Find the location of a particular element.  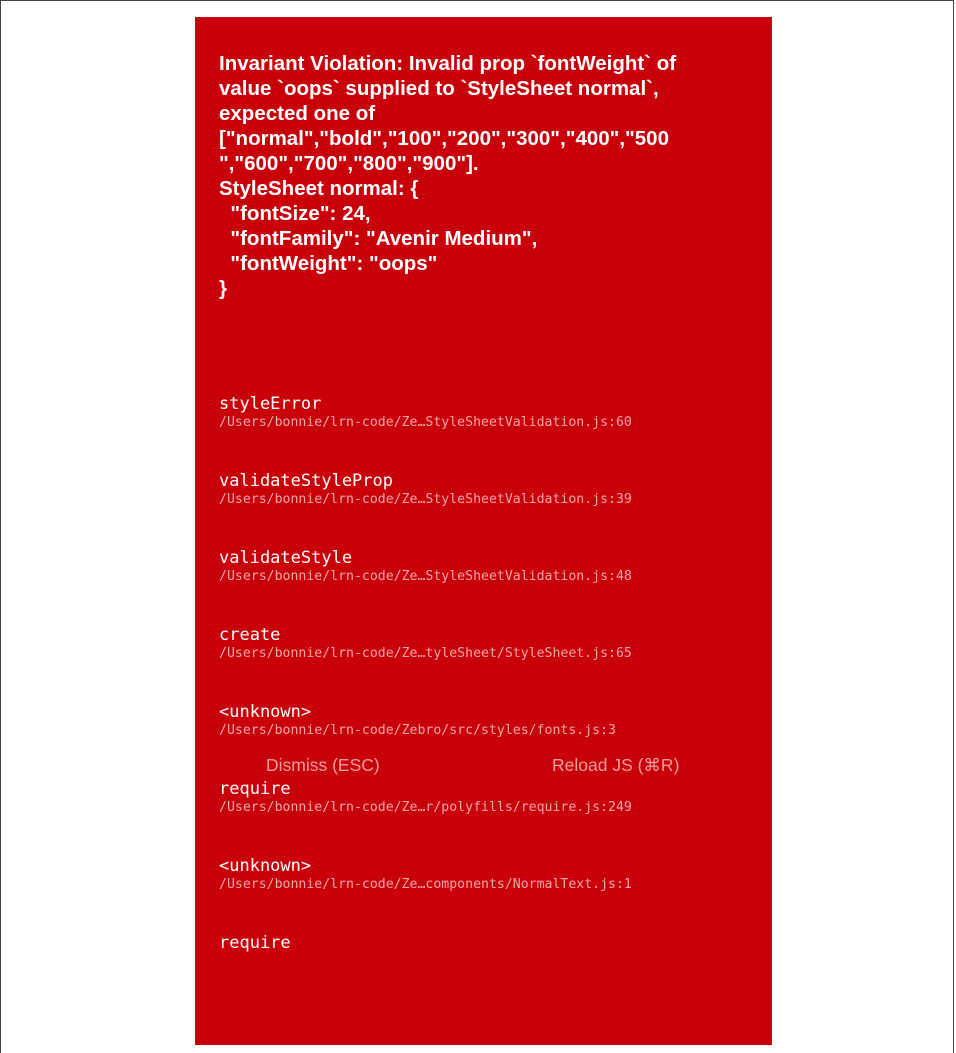

stack-frame-method: require is located at coordinates (255, 943).